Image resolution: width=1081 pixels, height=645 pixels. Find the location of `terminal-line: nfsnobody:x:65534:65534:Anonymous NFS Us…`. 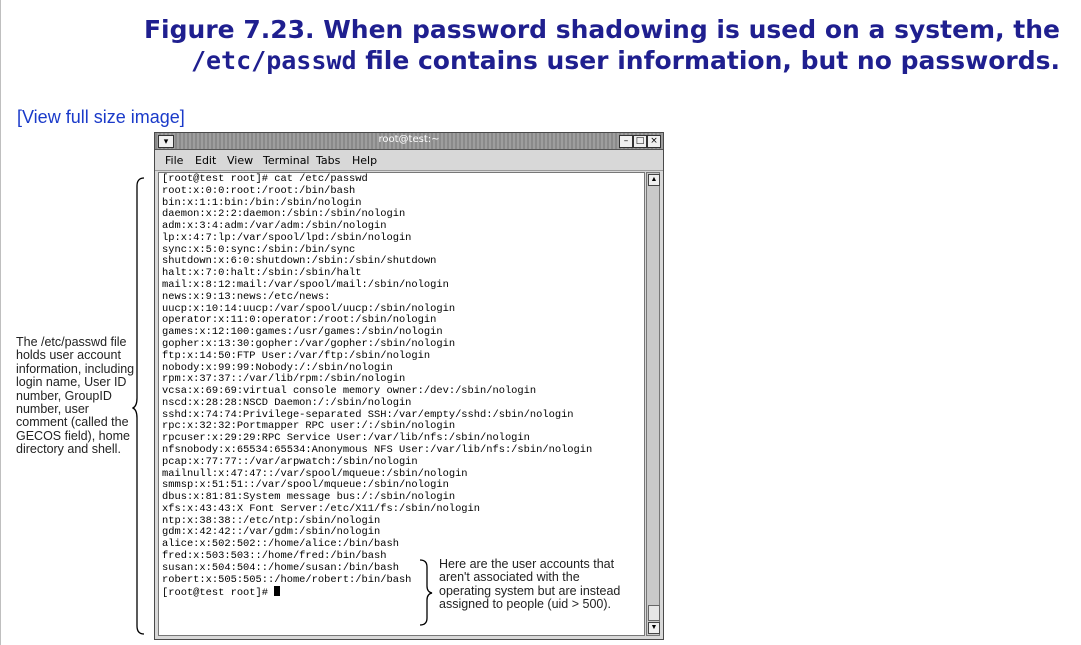

terminal-line: nfsnobody:x:65534:65534:Anonymous NFS Us… is located at coordinates (377, 449).